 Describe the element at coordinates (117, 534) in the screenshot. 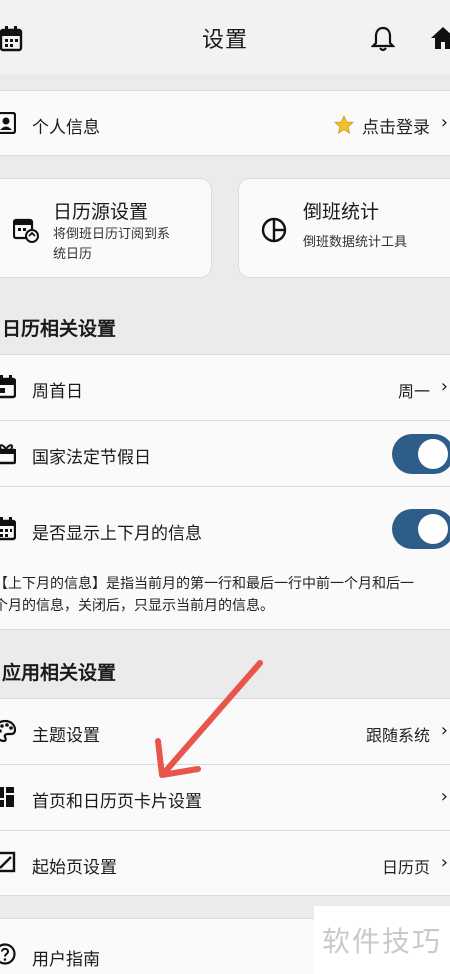

I see `adjacent-month-label: 是否显示上下月的信息` at that location.